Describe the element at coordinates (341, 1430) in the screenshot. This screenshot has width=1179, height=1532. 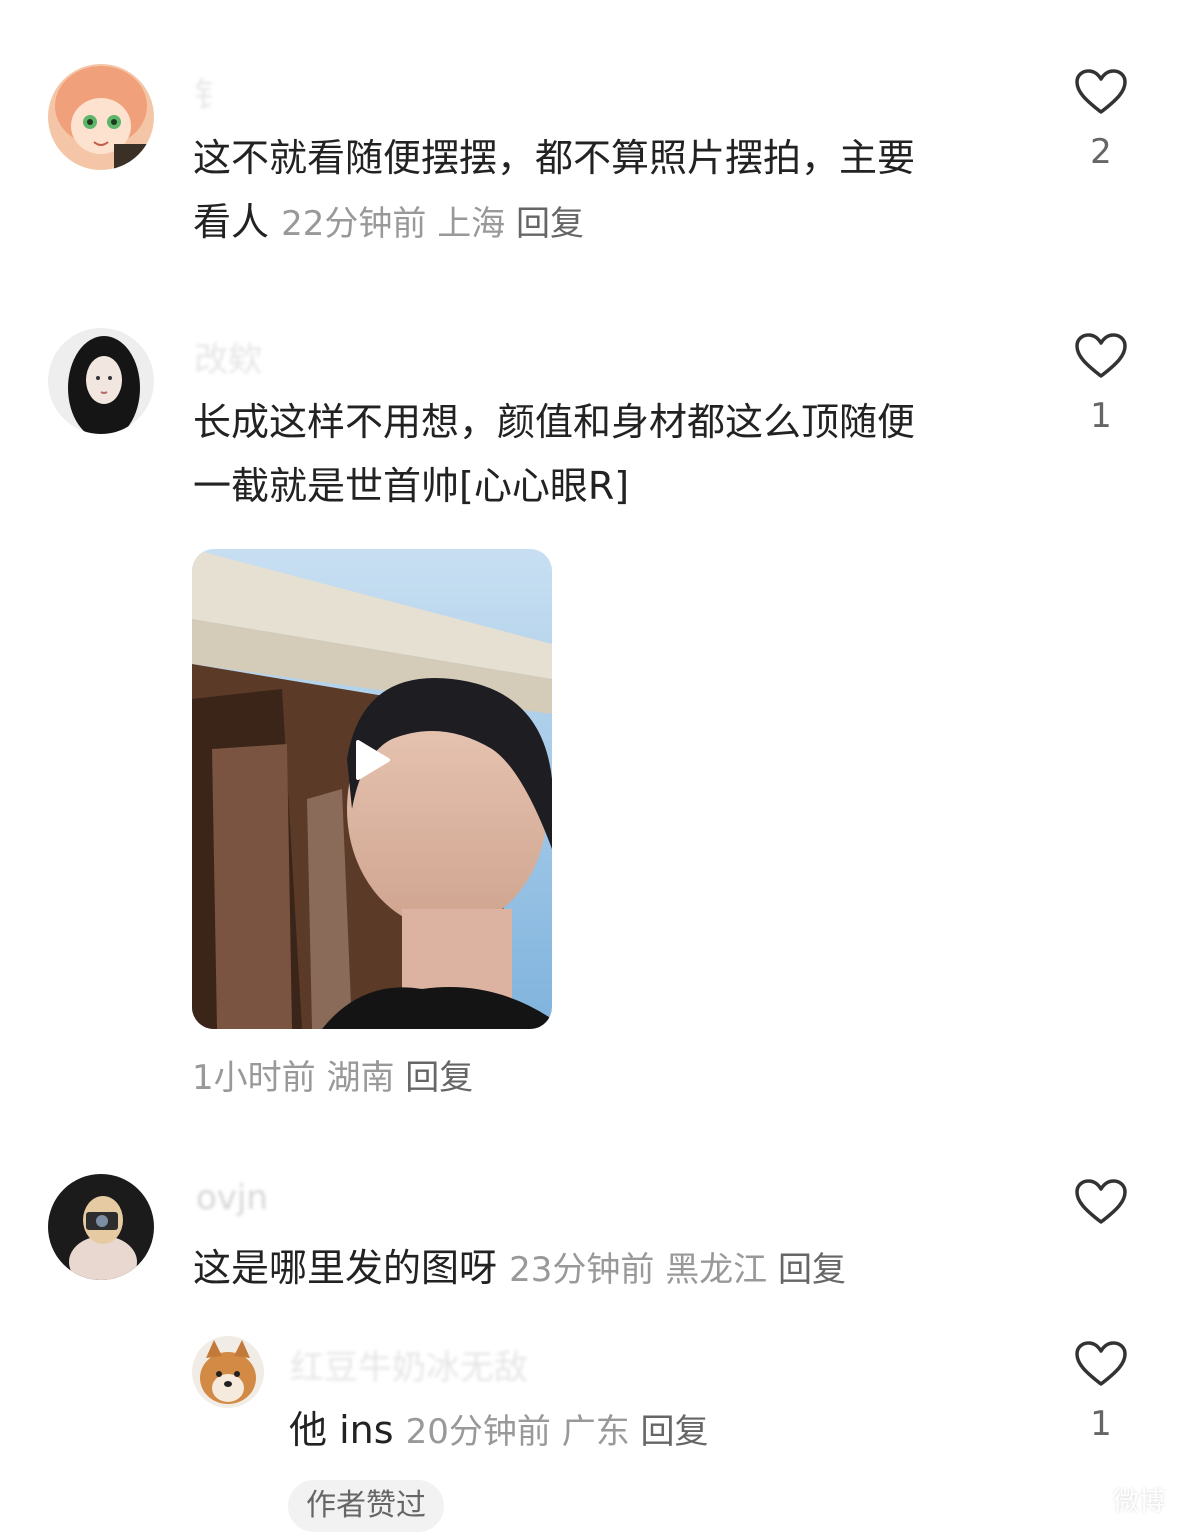
I see `reply-text-line: 他 ins` at that location.